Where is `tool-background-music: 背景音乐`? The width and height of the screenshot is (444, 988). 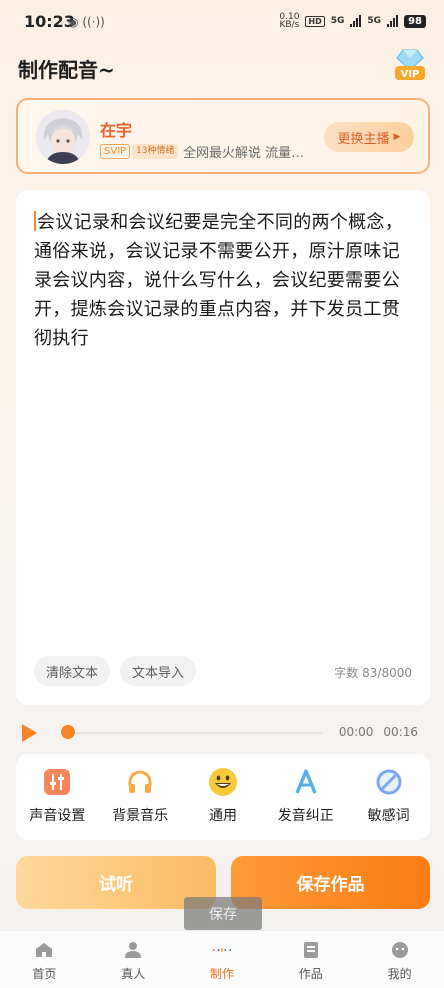
tool-background-music: 背景音乐 is located at coordinates (140, 797).